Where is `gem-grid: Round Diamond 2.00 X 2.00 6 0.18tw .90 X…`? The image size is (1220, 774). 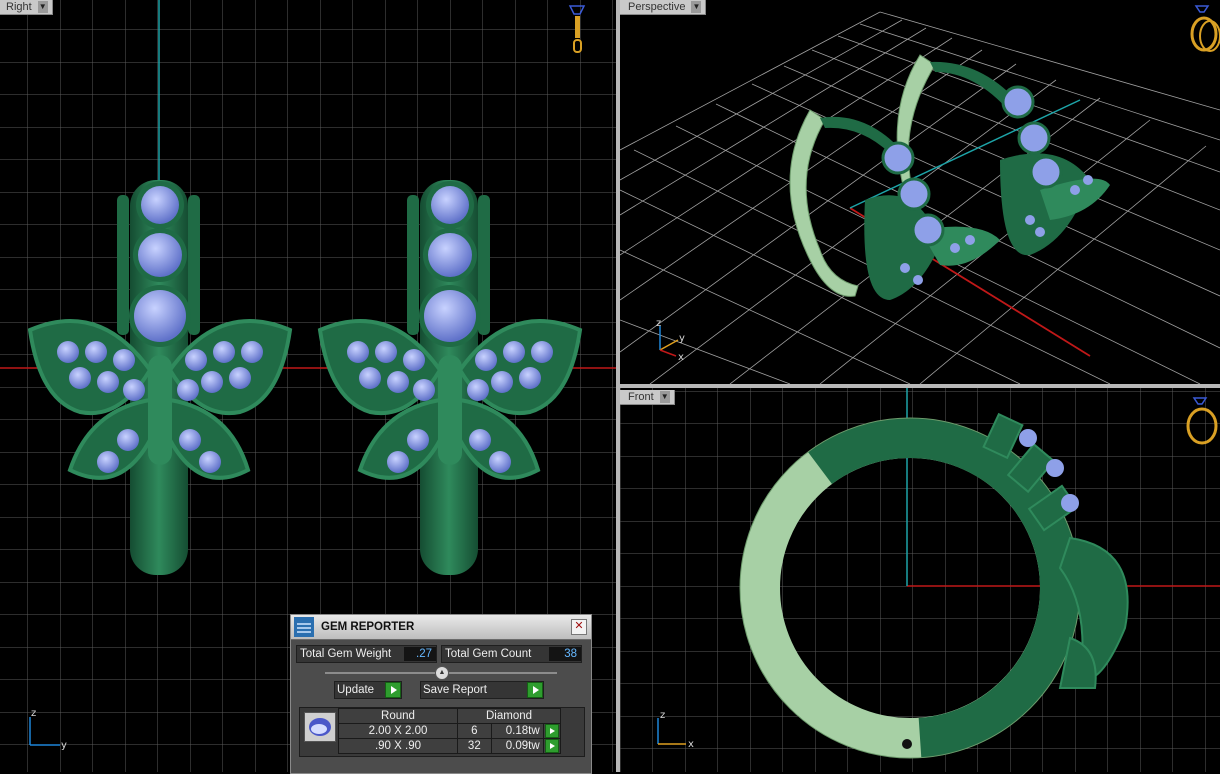
gem-grid: Round Diamond 2.00 X 2.00 6 0.18tw .90 X… is located at coordinates (450, 731).